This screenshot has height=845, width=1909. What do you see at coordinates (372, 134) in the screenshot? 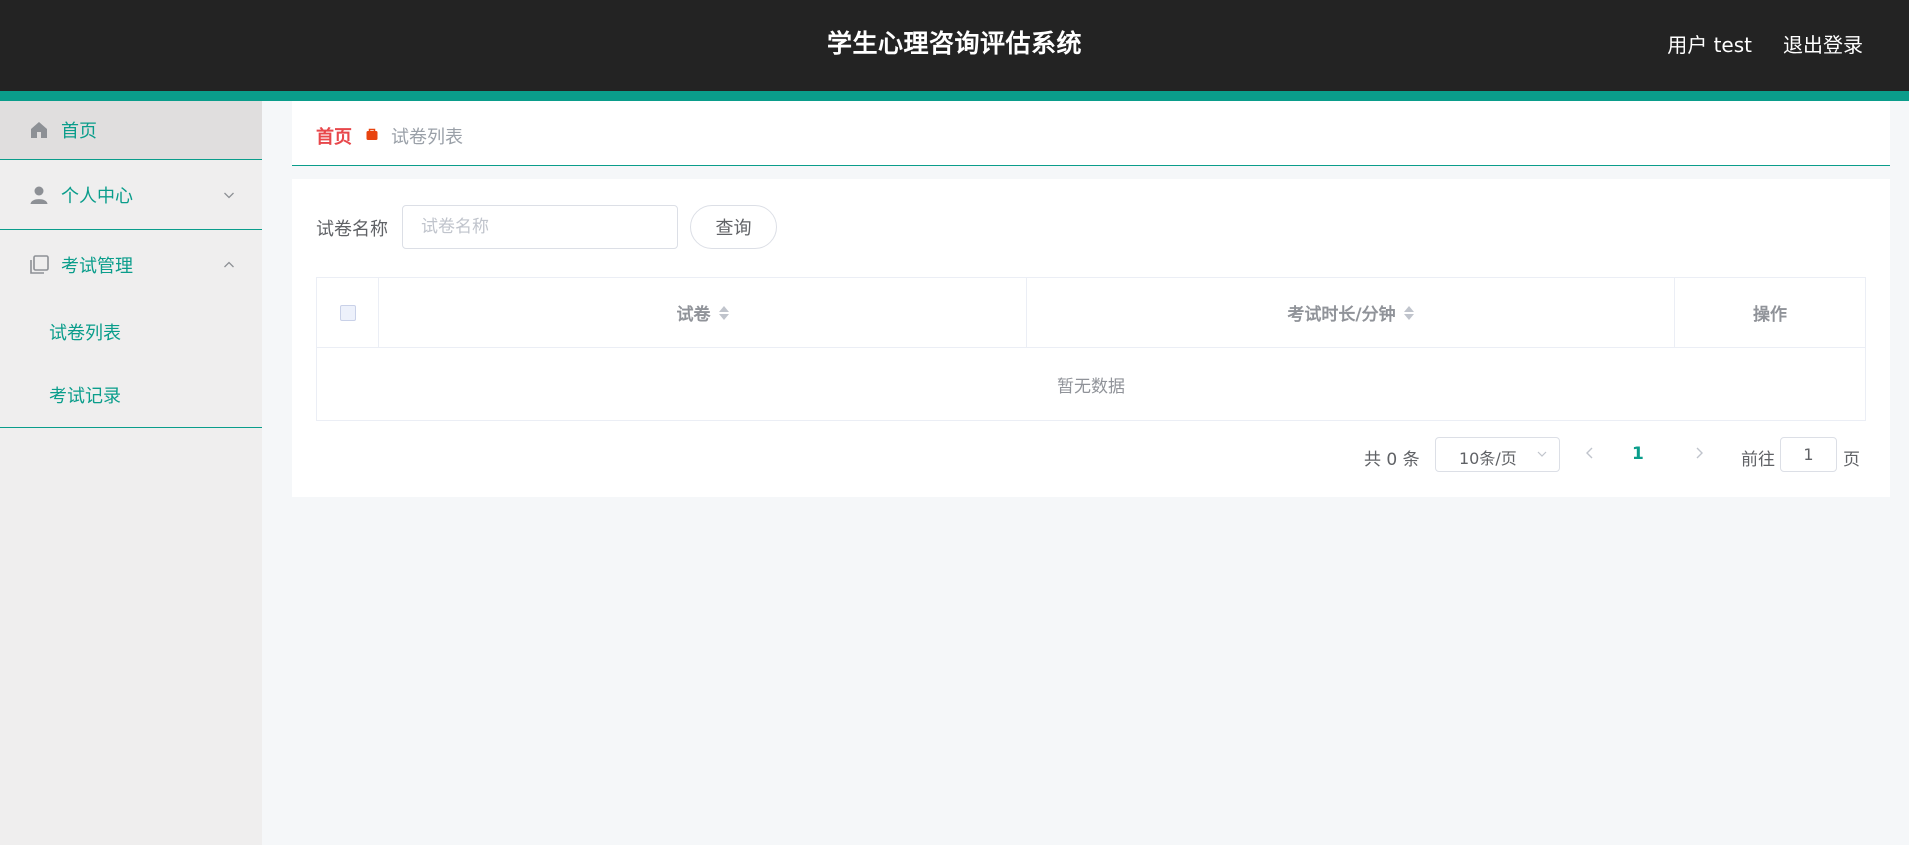
I see `bag-icon` at bounding box center [372, 134].